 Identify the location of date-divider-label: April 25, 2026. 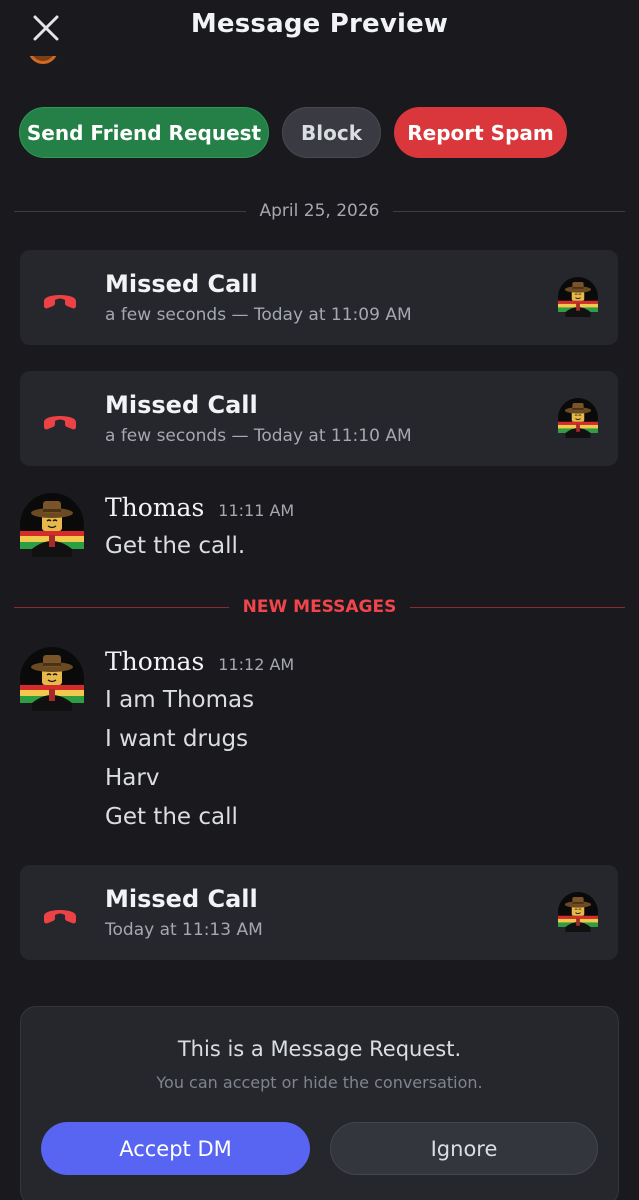
(319, 211).